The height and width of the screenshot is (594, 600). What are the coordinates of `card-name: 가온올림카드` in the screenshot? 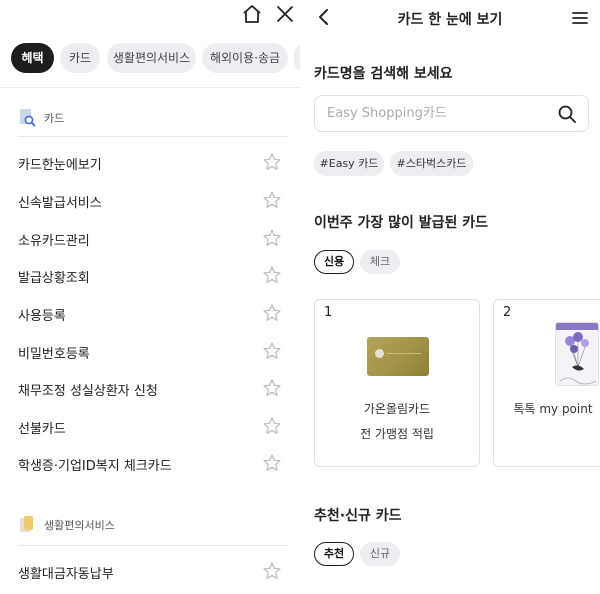 It's located at (397, 409).